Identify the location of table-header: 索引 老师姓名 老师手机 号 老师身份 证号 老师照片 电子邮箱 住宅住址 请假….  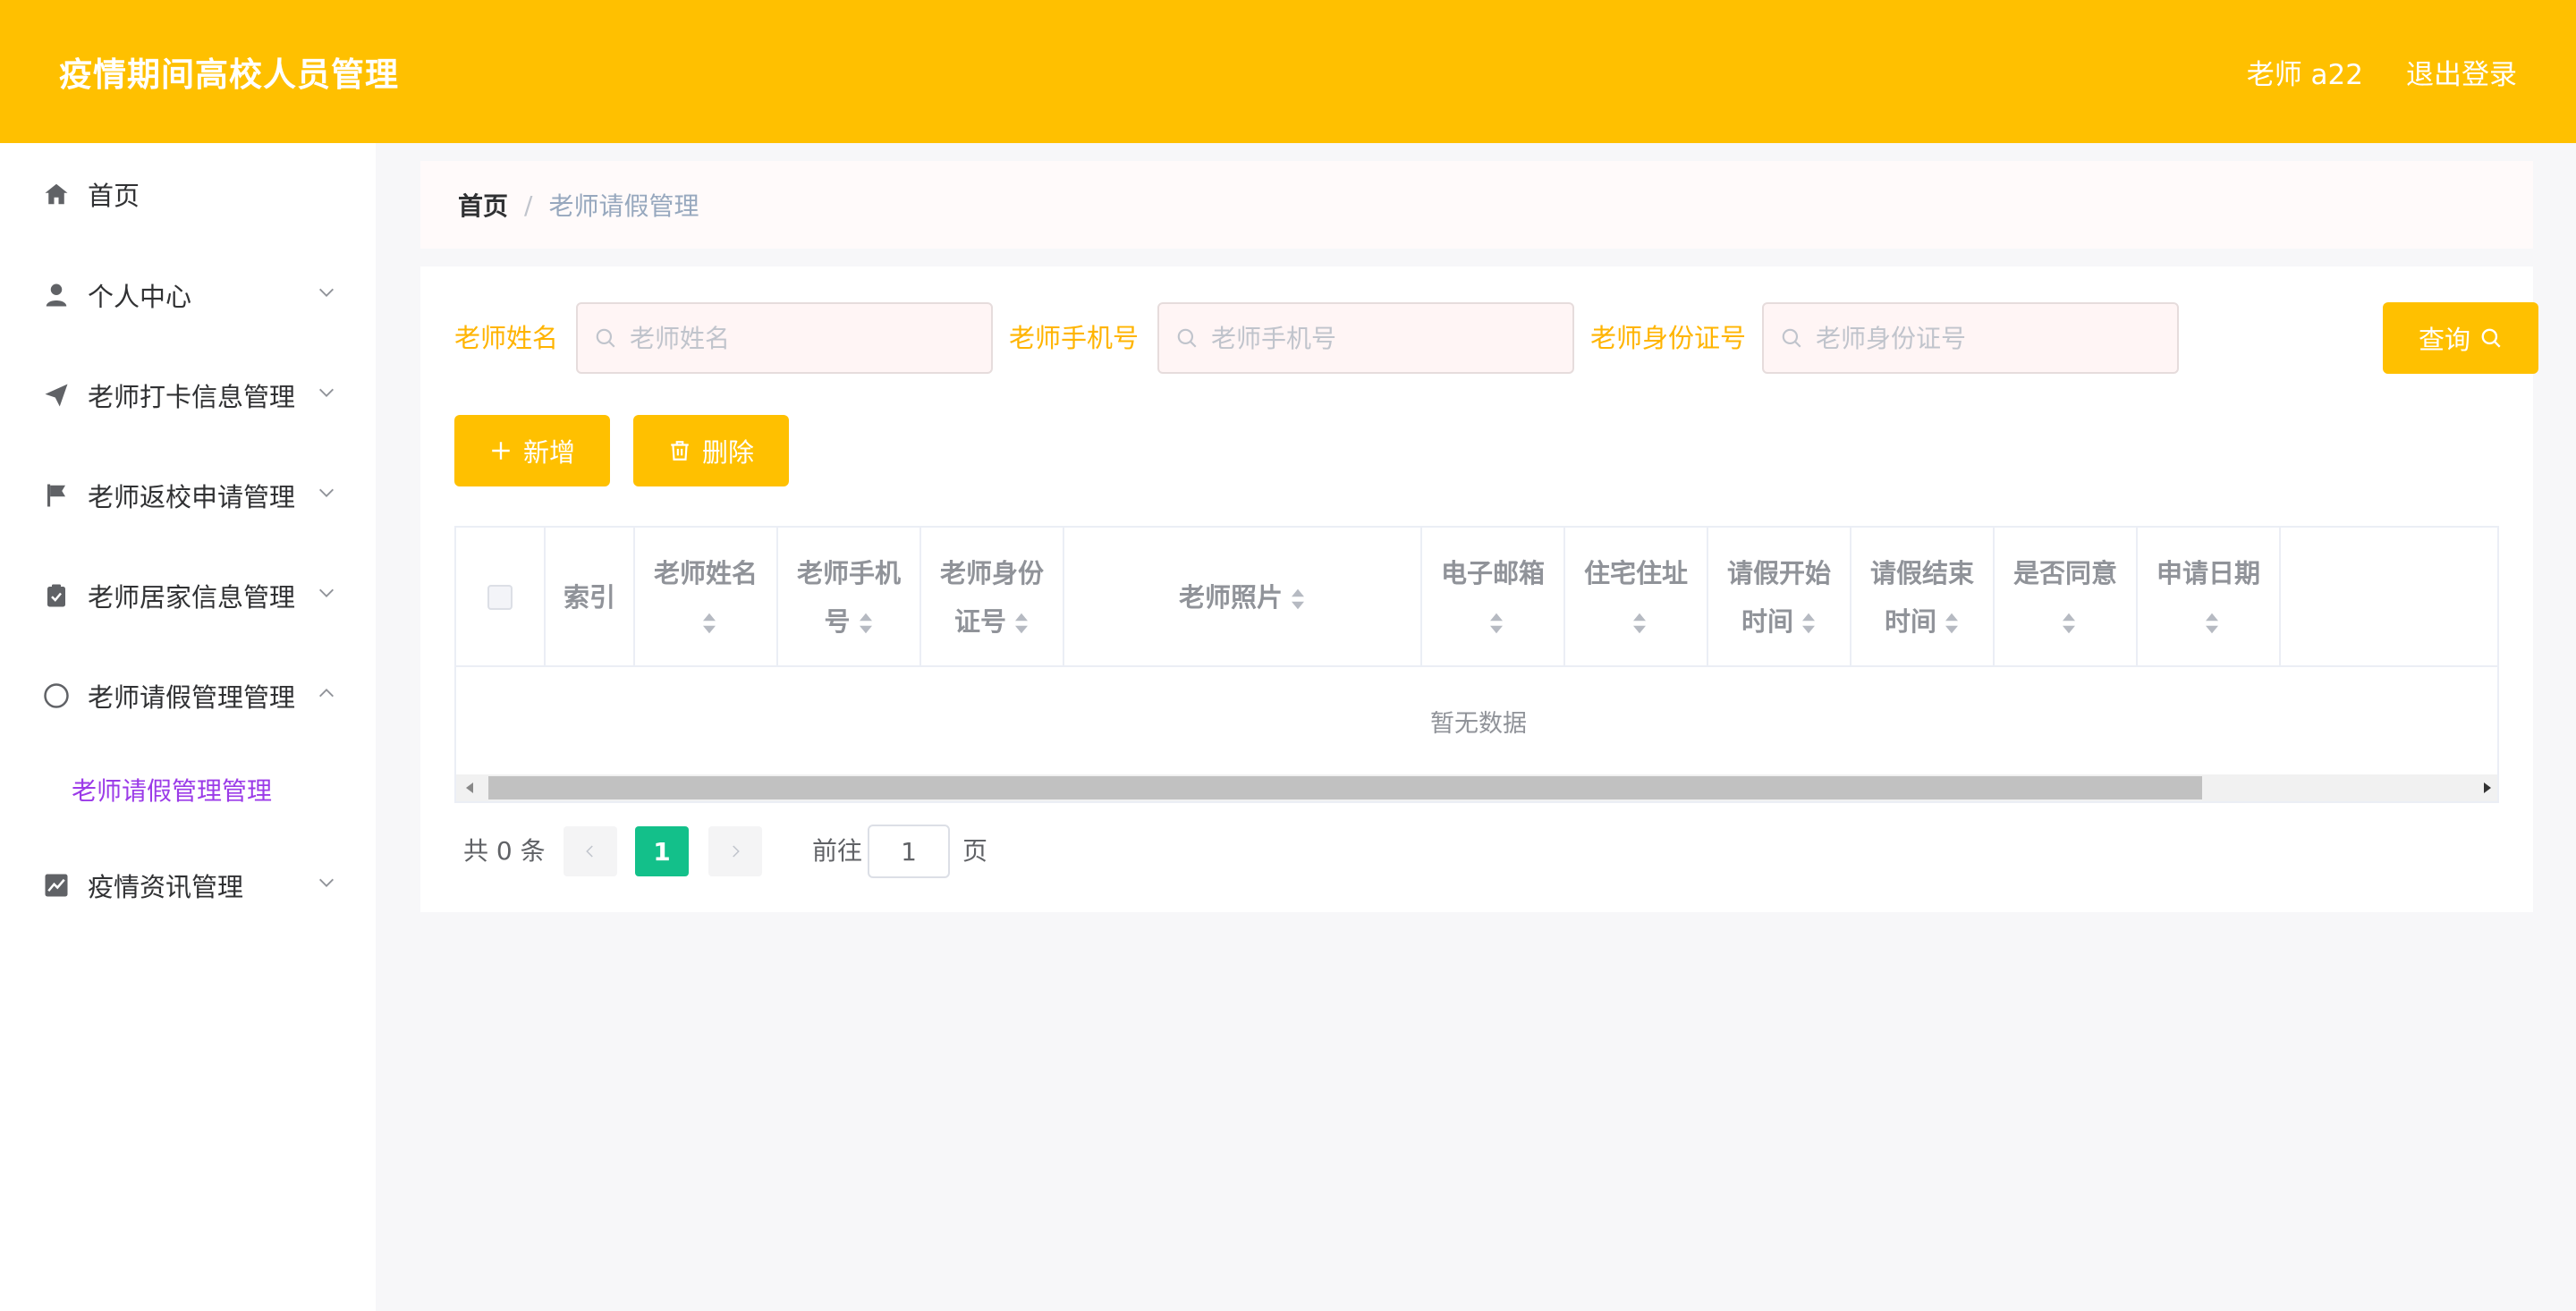
(1476, 597).